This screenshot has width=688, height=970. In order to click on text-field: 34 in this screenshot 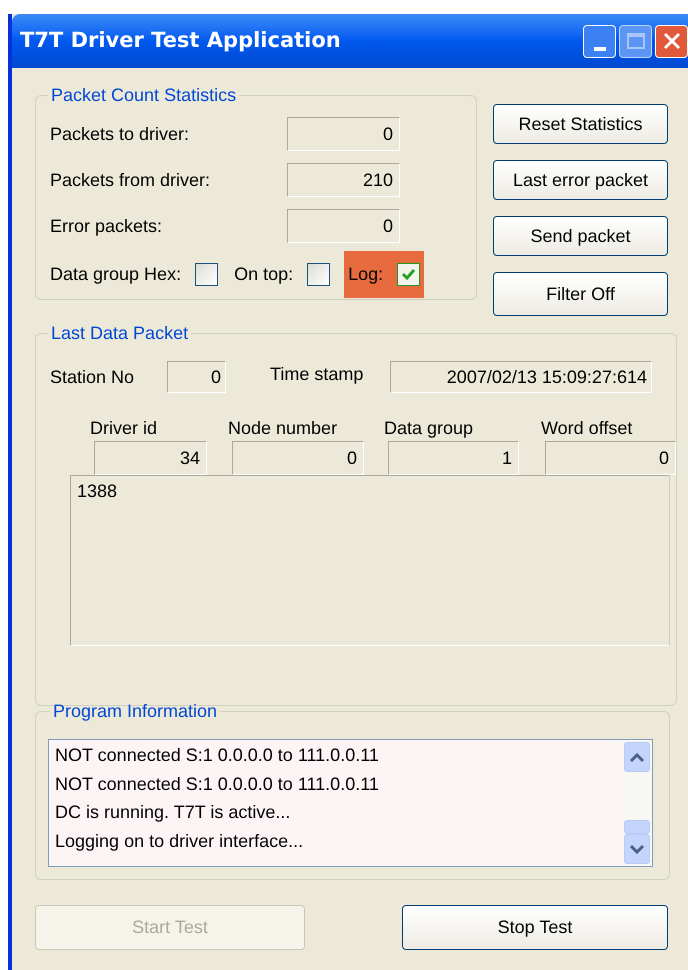, I will do `click(150, 458)`.